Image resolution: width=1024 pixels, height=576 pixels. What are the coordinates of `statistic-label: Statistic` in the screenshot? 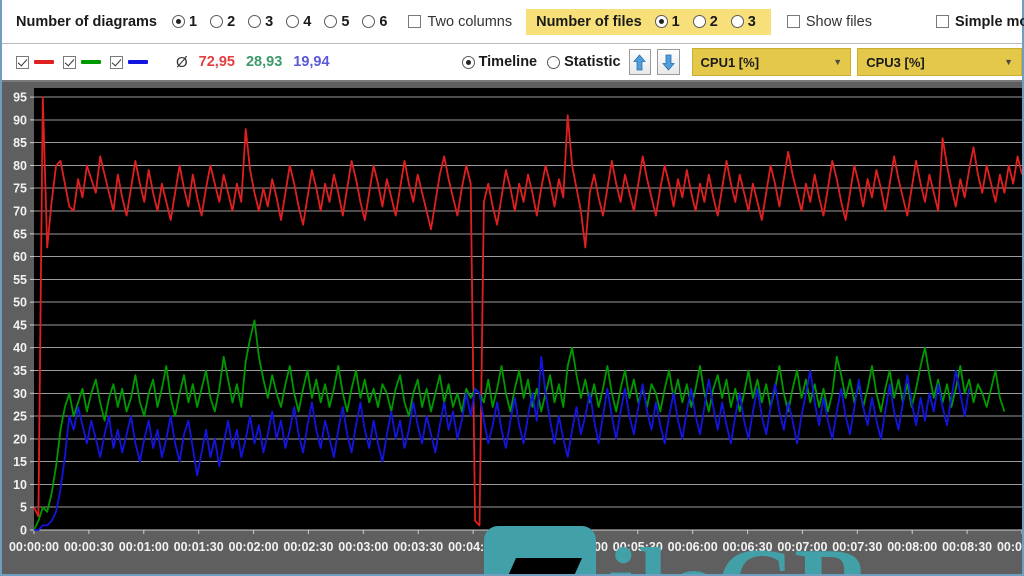 It's located at (592, 62).